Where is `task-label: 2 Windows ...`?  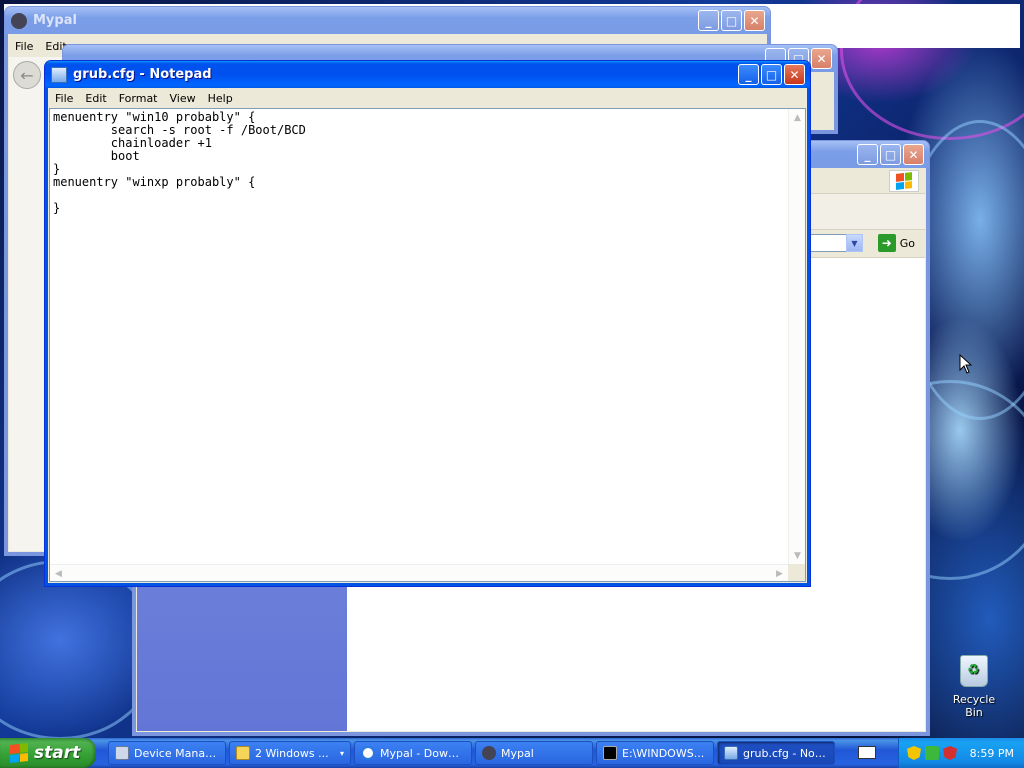 task-label: 2 Windows ... is located at coordinates (292, 753).